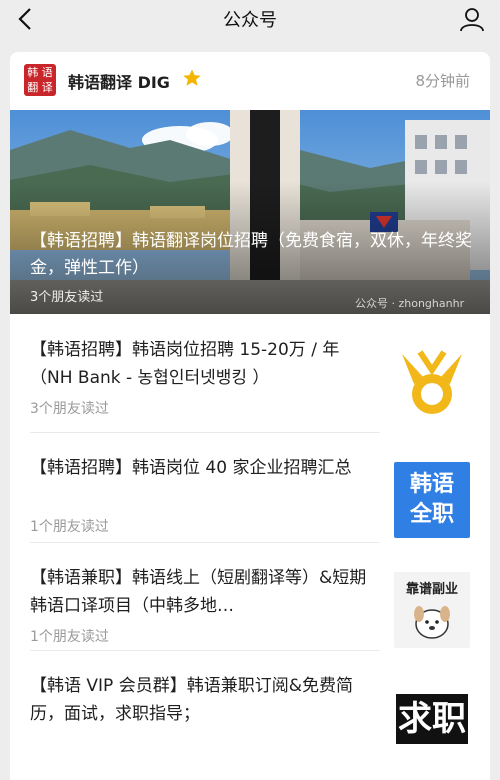 This screenshot has height=780, width=500. Describe the element at coordinates (192, 77) in the screenshot. I see `star-icon` at that location.